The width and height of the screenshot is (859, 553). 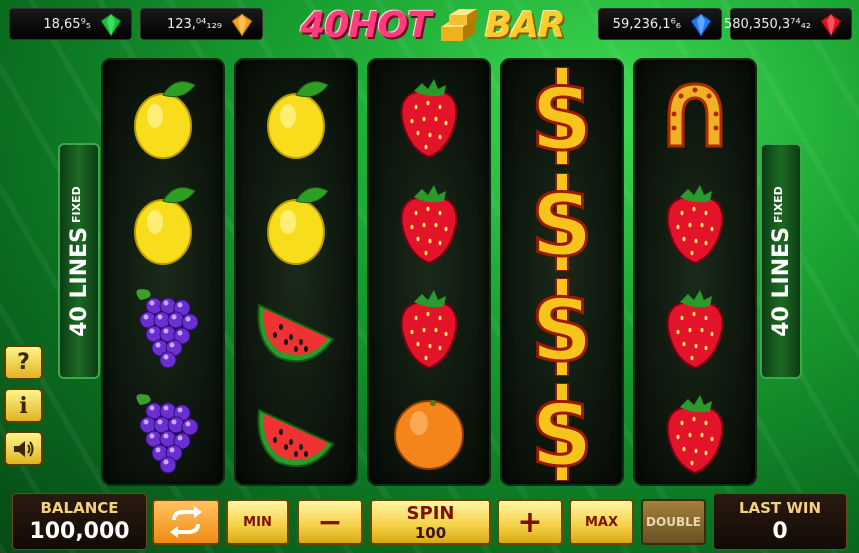 I want to click on orange-icon, so click(x=429, y=432).